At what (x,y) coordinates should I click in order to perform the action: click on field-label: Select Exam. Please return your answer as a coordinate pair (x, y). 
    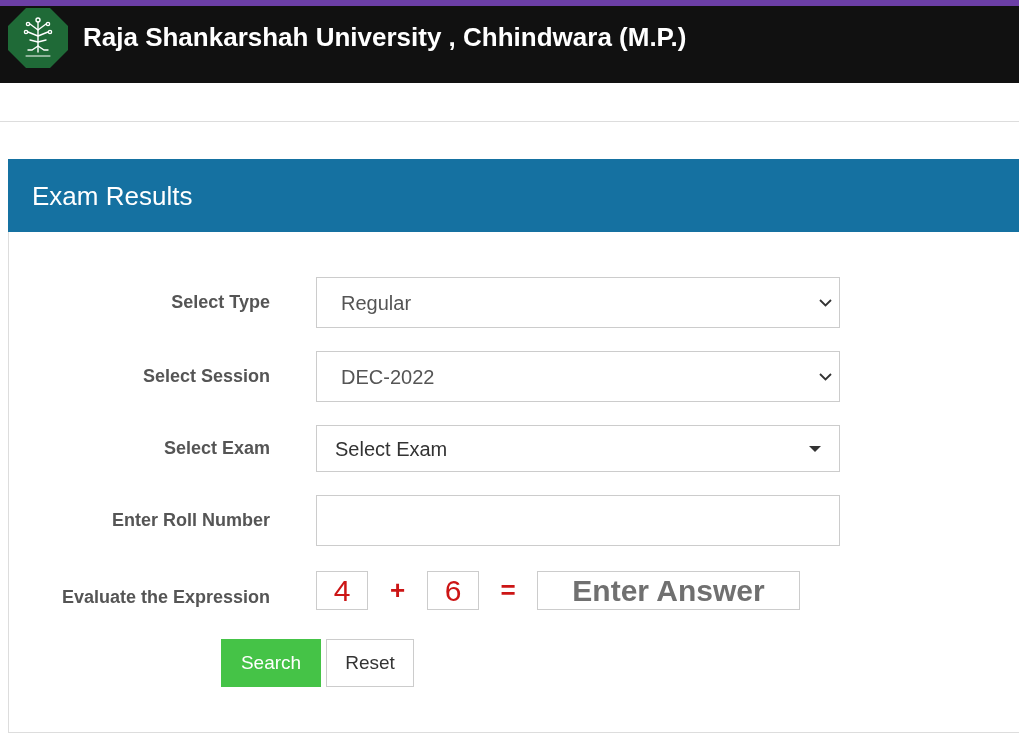
    Looking at the image, I should click on (216, 448).